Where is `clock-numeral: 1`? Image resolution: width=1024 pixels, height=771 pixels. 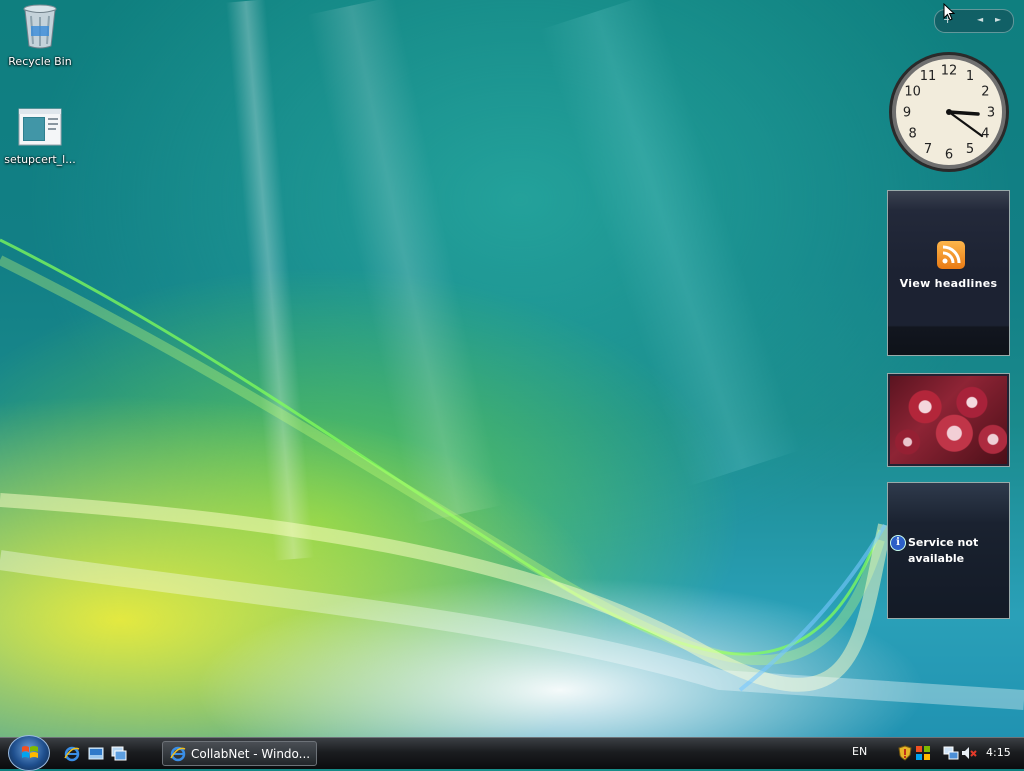 clock-numeral: 1 is located at coordinates (970, 76).